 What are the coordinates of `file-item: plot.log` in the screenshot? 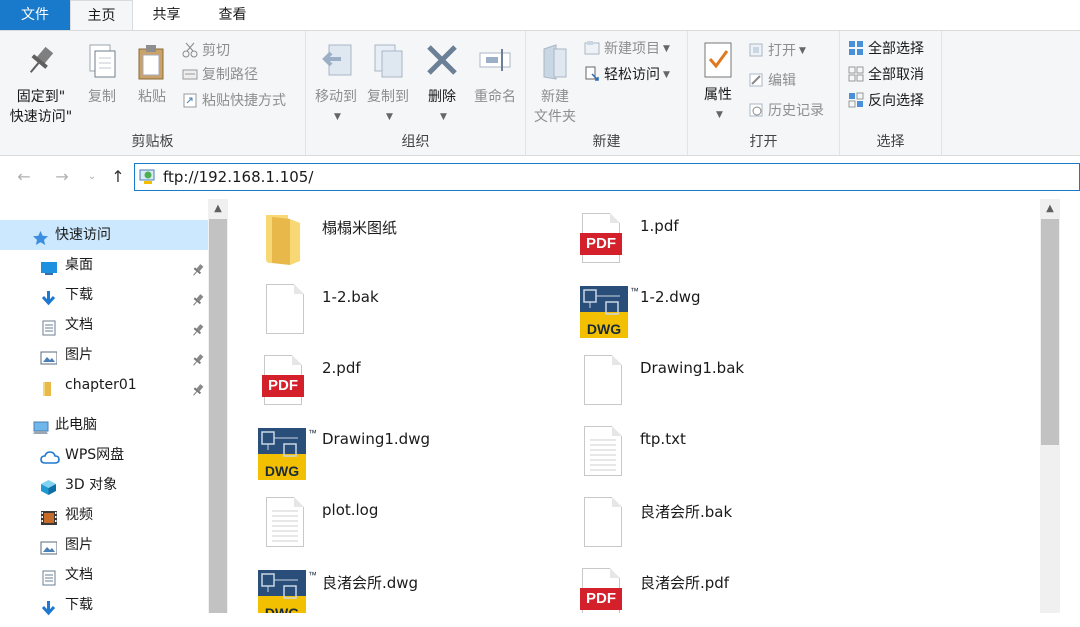 It's located at (378, 515).